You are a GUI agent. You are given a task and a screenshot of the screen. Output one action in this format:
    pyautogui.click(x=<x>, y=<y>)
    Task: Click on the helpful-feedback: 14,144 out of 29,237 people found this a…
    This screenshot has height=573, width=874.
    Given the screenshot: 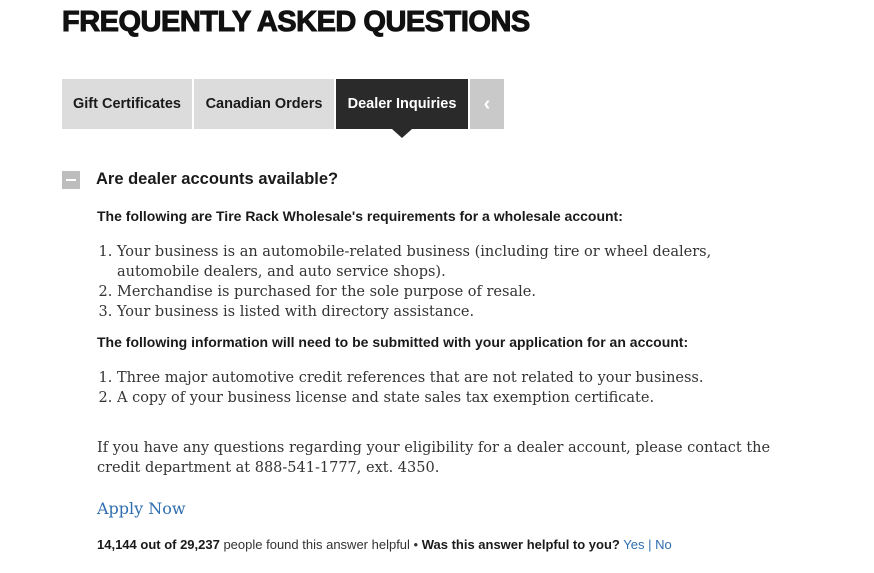 What is the action you would take?
    pyautogui.click(x=384, y=544)
    